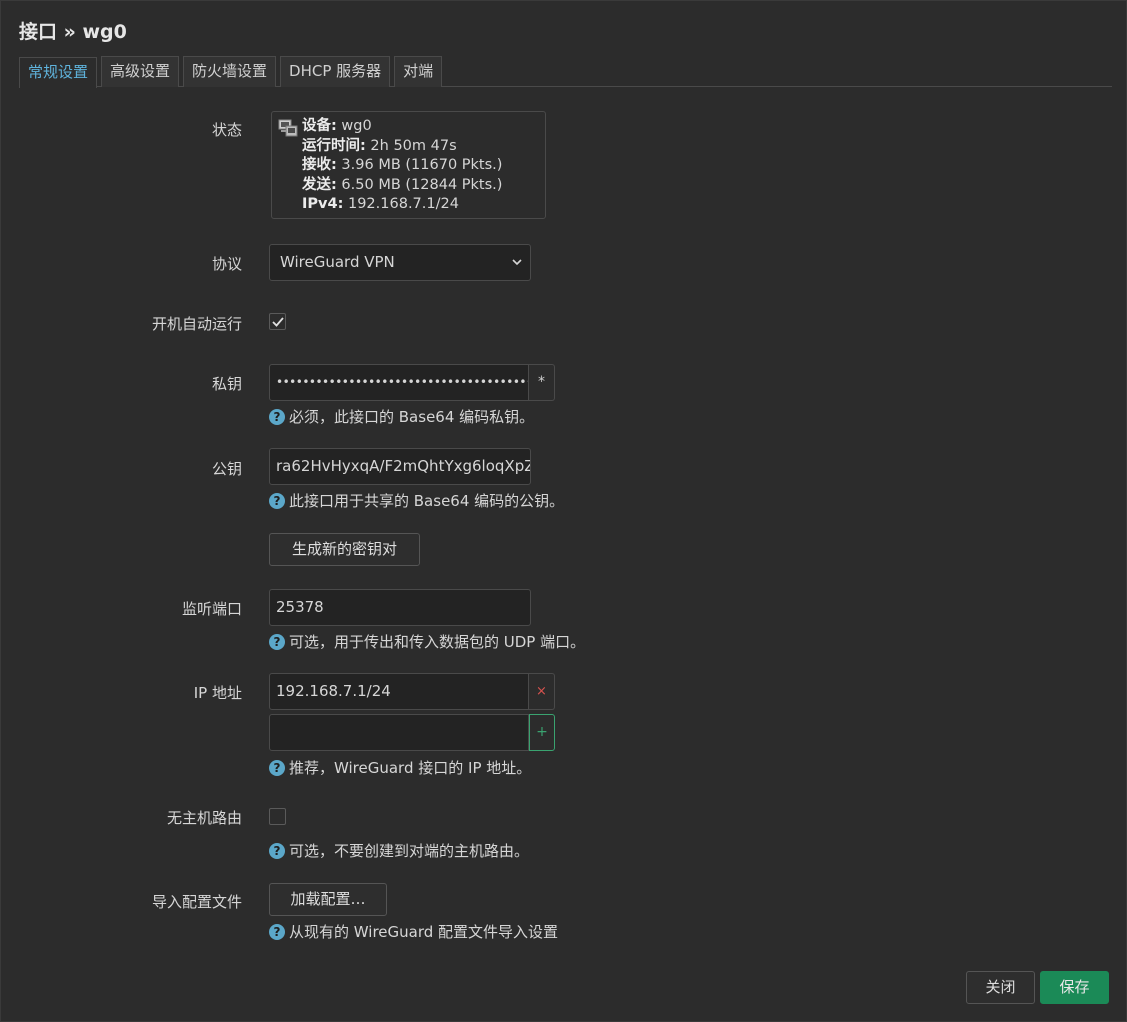 Image resolution: width=1127 pixels, height=1022 pixels. I want to click on tab-advanced: 高级设置, so click(140, 71).